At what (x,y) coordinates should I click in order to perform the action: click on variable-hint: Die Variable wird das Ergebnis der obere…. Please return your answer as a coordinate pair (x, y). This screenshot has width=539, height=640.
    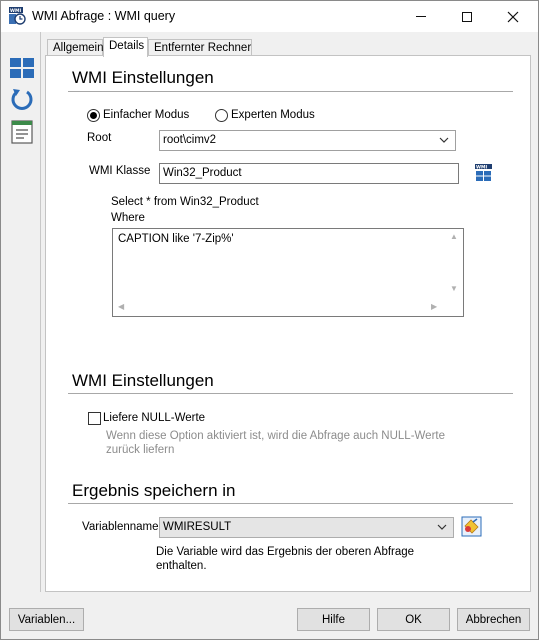
    Looking at the image, I should click on (285, 559).